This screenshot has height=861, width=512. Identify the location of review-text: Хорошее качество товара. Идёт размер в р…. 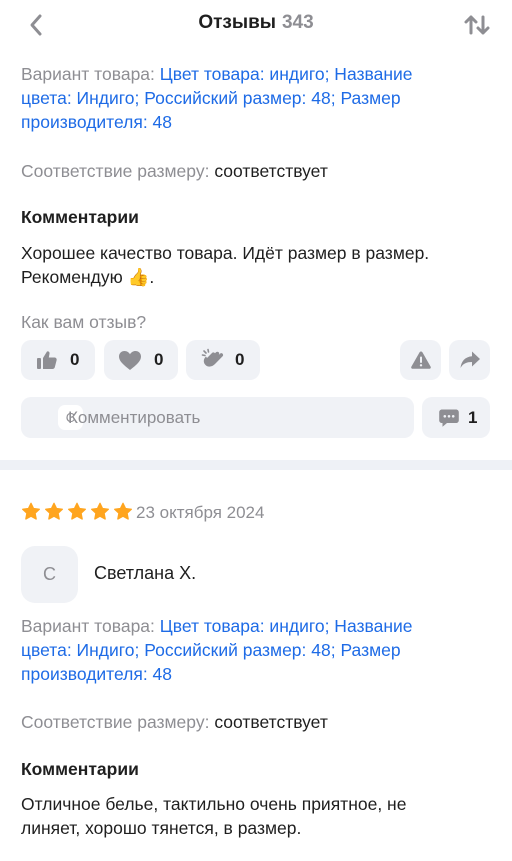
(225, 265).